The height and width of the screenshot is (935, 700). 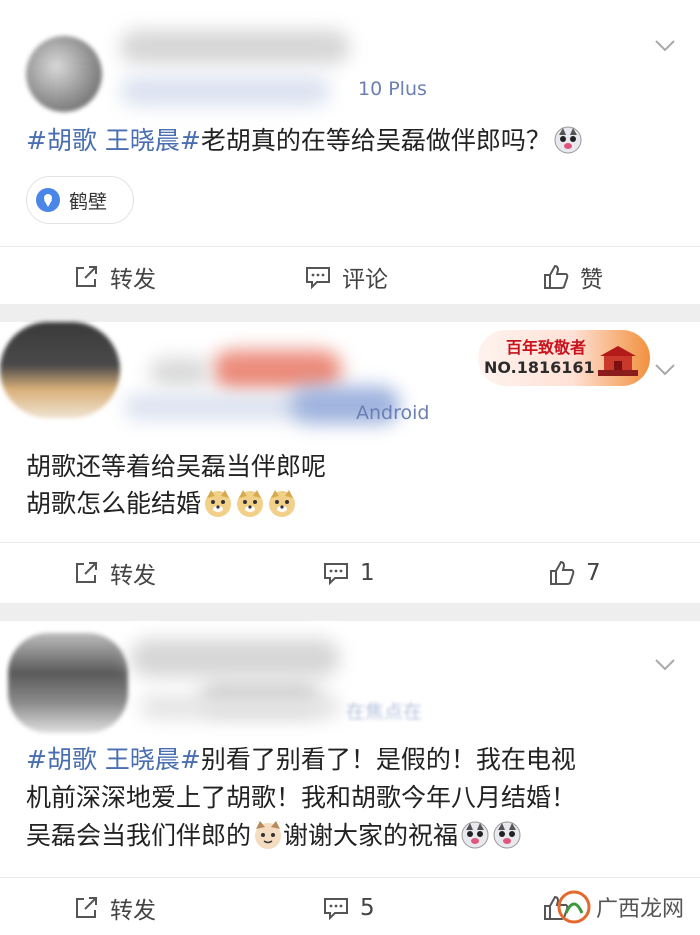 I want to click on comment-button: 评论, so click(x=346, y=277).